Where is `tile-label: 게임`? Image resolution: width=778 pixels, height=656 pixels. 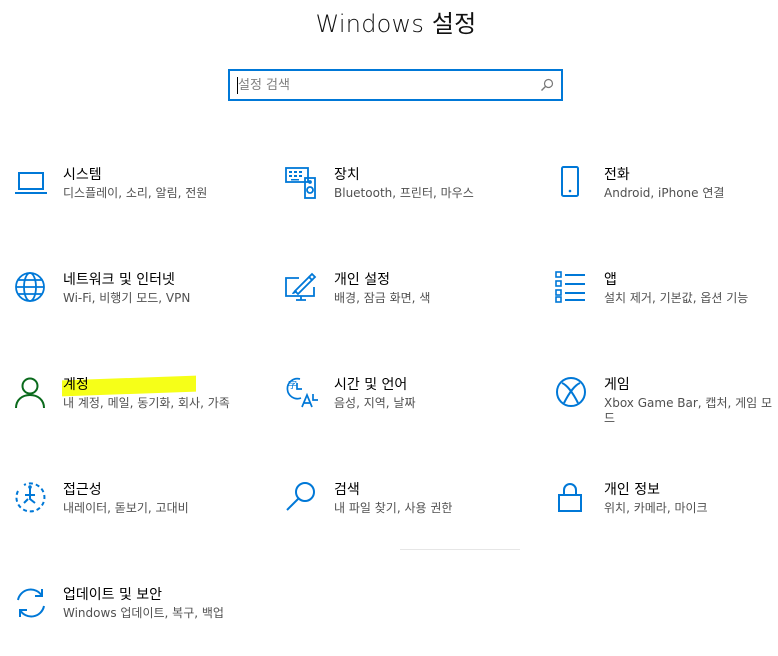
tile-label: 게임 is located at coordinates (617, 385).